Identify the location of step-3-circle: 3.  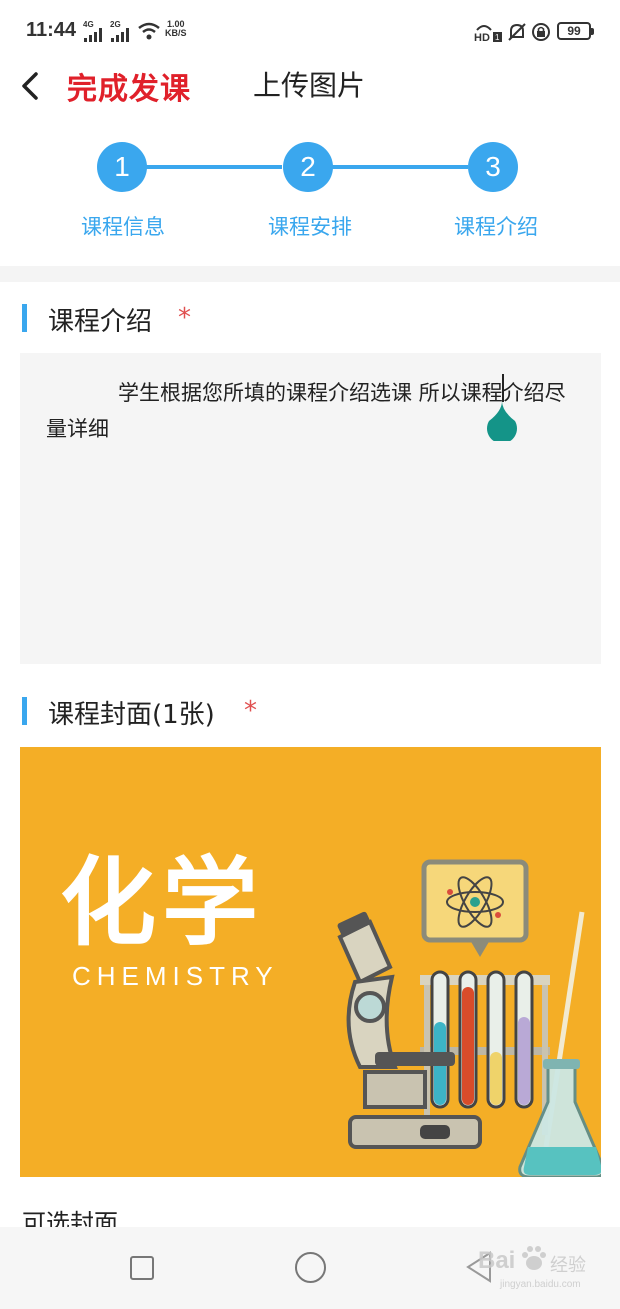
(493, 167).